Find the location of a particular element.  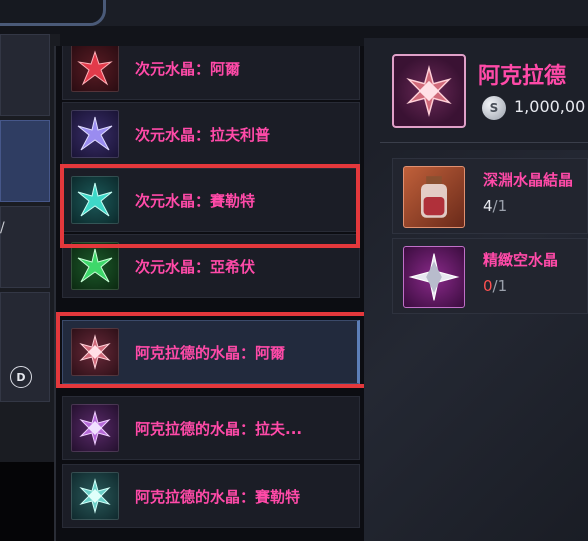

green-crystal-icon is located at coordinates (95, 266).